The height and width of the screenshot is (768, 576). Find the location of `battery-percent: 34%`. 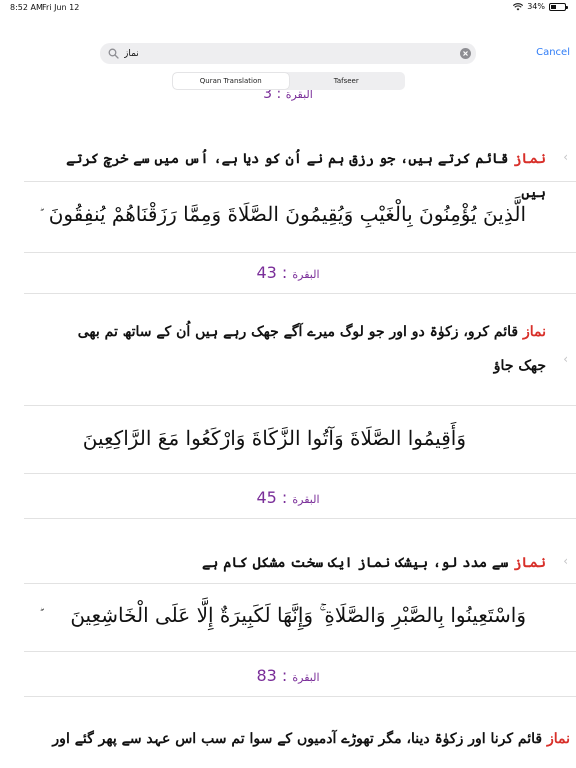

battery-percent: 34% is located at coordinates (536, 6).